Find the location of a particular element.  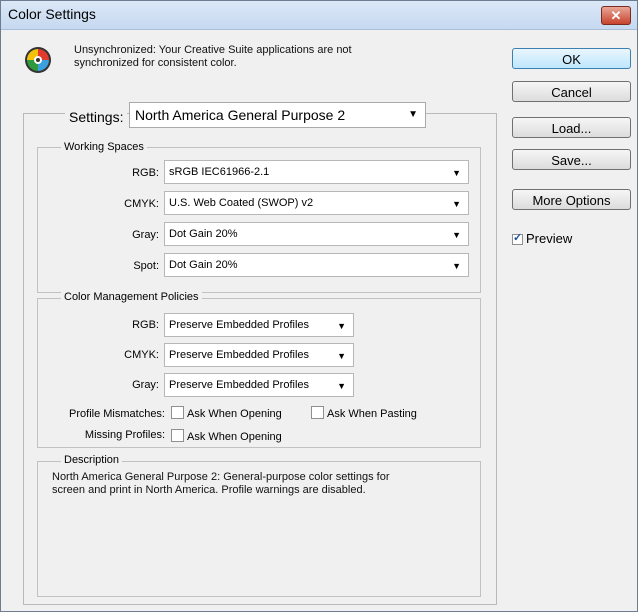

profile-mismatches-label: Profile Mismatches: is located at coordinates (117, 414).